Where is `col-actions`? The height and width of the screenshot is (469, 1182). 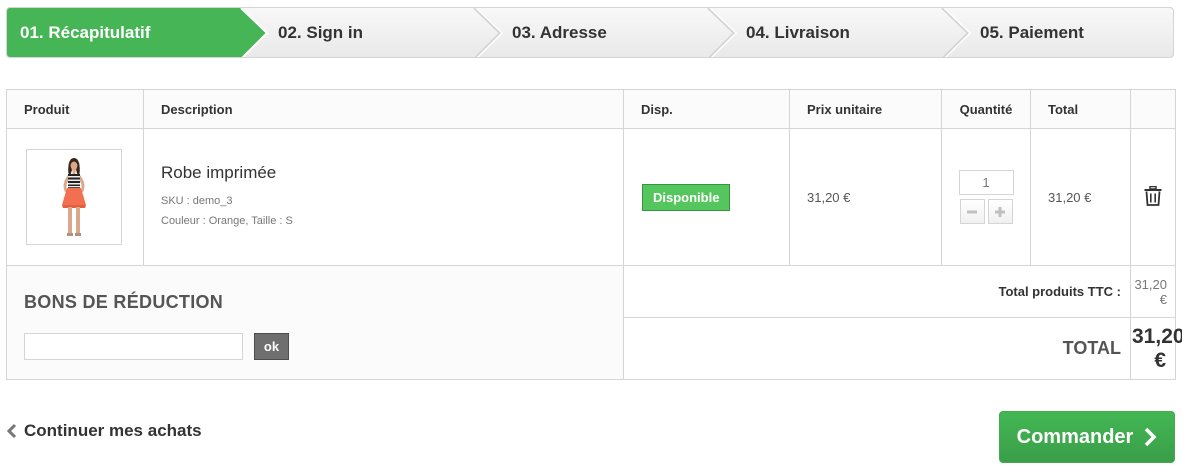
col-actions is located at coordinates (1153, 109).